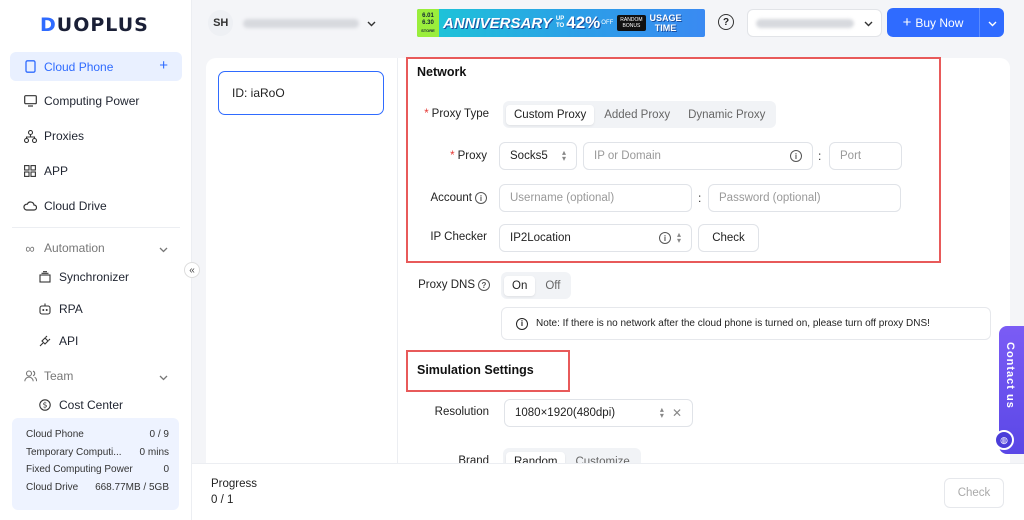  What do you see at coordinates (96, 171) in the screenshot?
I see `sidebar-item-app: APP` at bounding box center [96, 171].